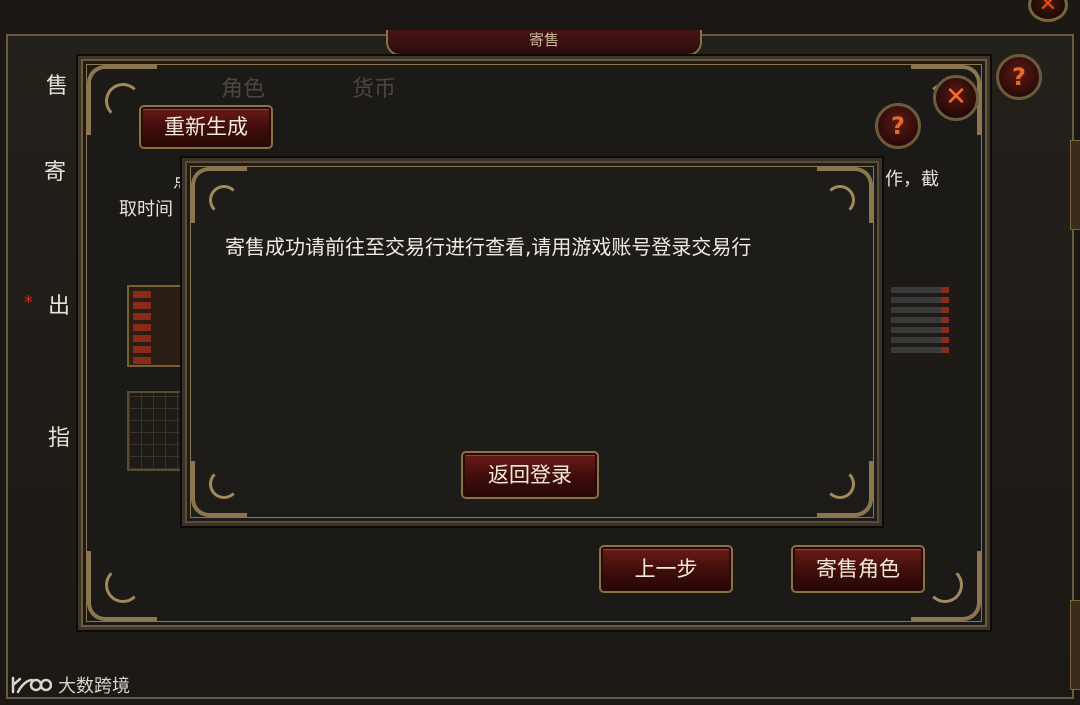 The image size is (1080, 705). What do you see at coordinates (28, 302) in the screenshot?
I see `required-marker: *` at bounding box center [28, 302].